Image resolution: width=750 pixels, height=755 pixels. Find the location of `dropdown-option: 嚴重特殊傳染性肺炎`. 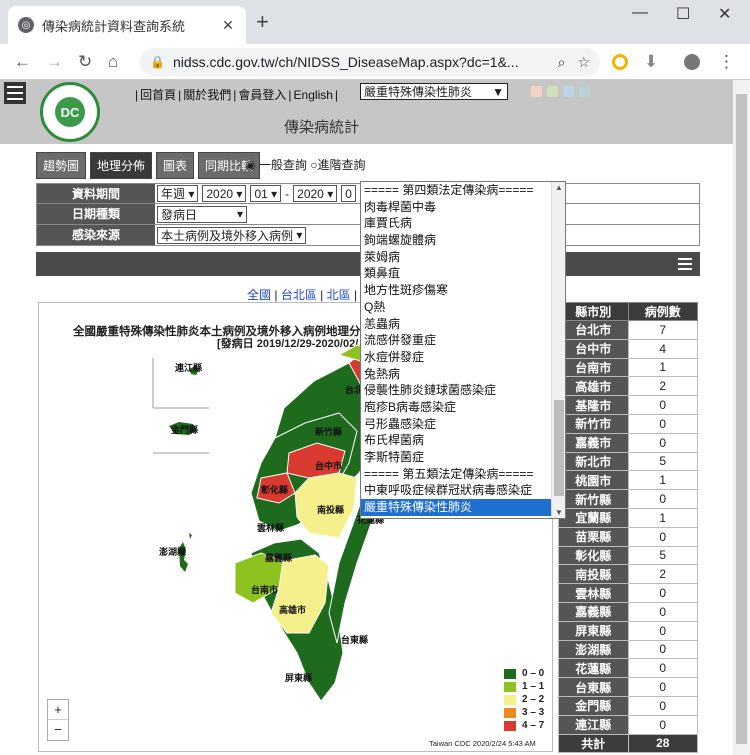

dropdown-option: 嚴重特殊傳染性肺炎 is located at coordinates (463, 507).